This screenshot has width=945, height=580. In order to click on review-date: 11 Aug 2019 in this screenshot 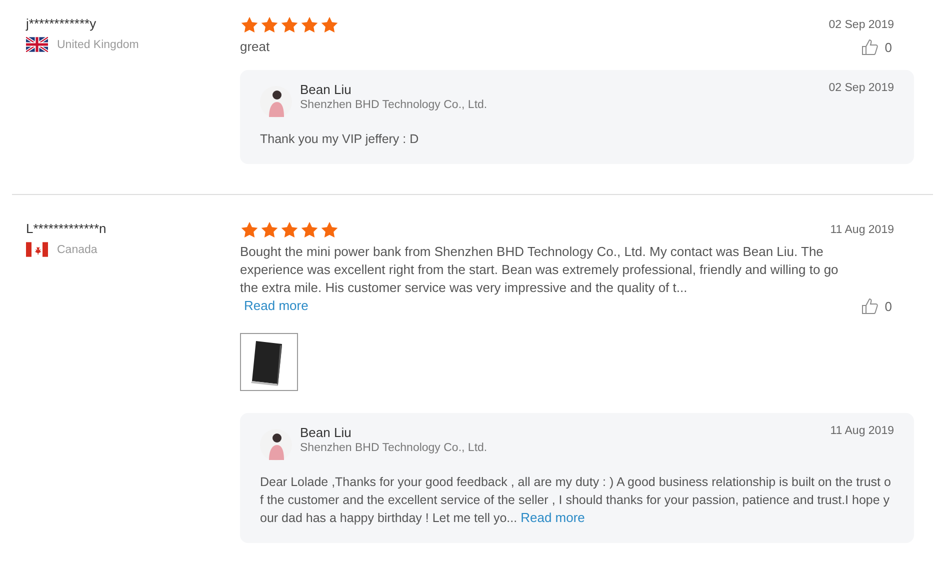, I will do `click(862, 230)`.